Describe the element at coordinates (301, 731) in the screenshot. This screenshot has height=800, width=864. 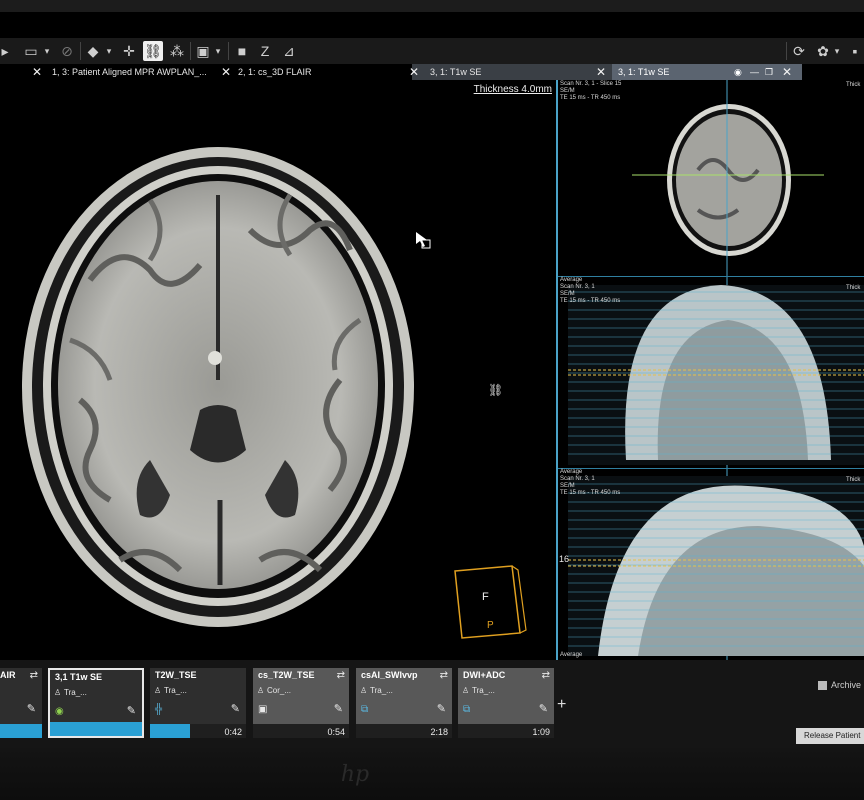
I see `progress-bar: 0:54` at that location.